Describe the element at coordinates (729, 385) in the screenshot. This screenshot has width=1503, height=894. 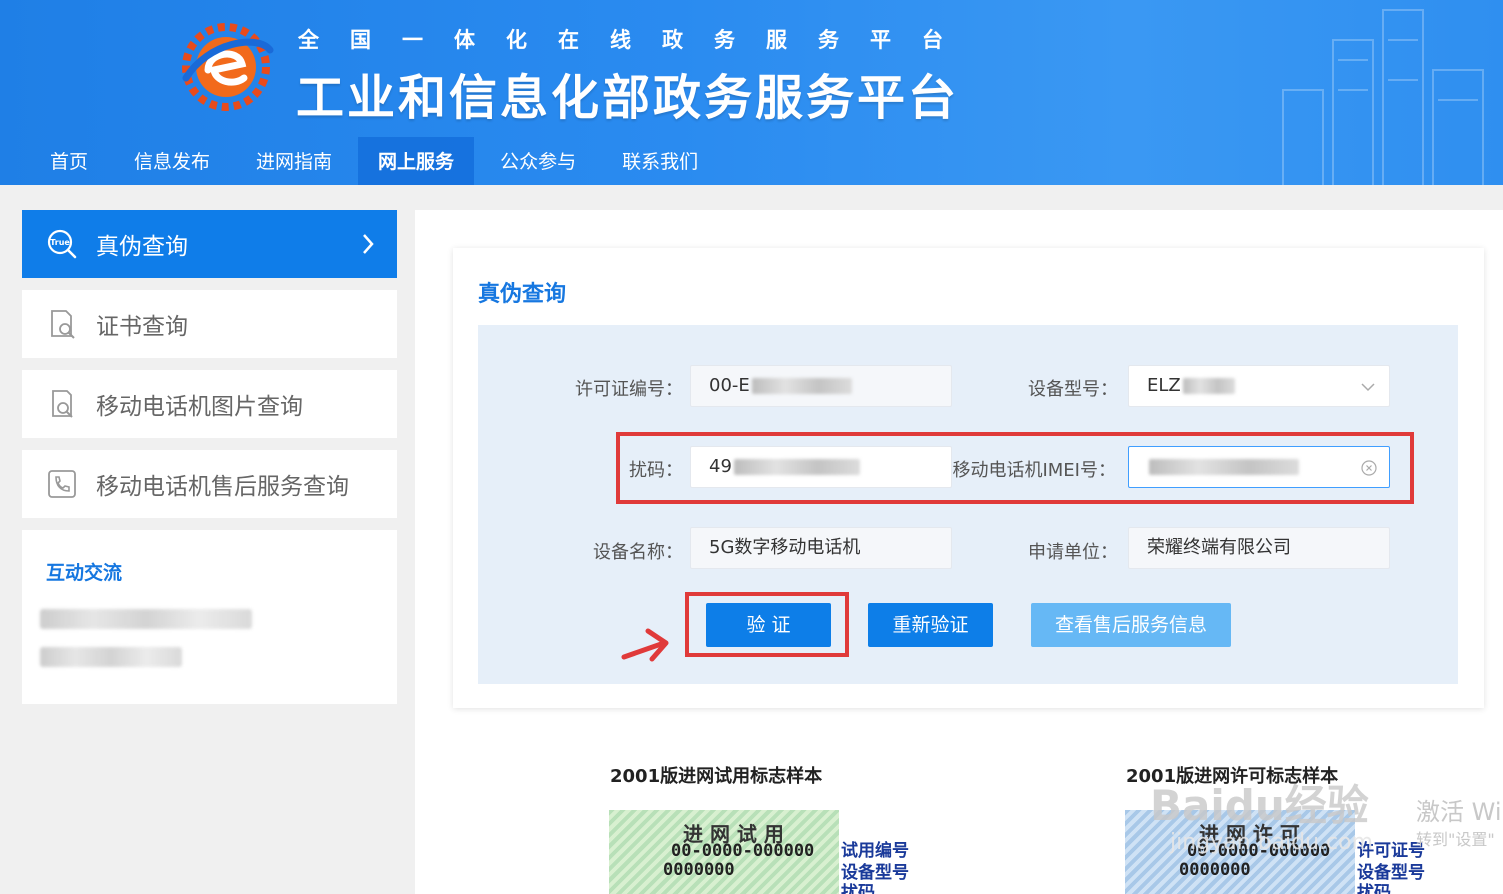
I see `license-number-value: 00-E` at that location.